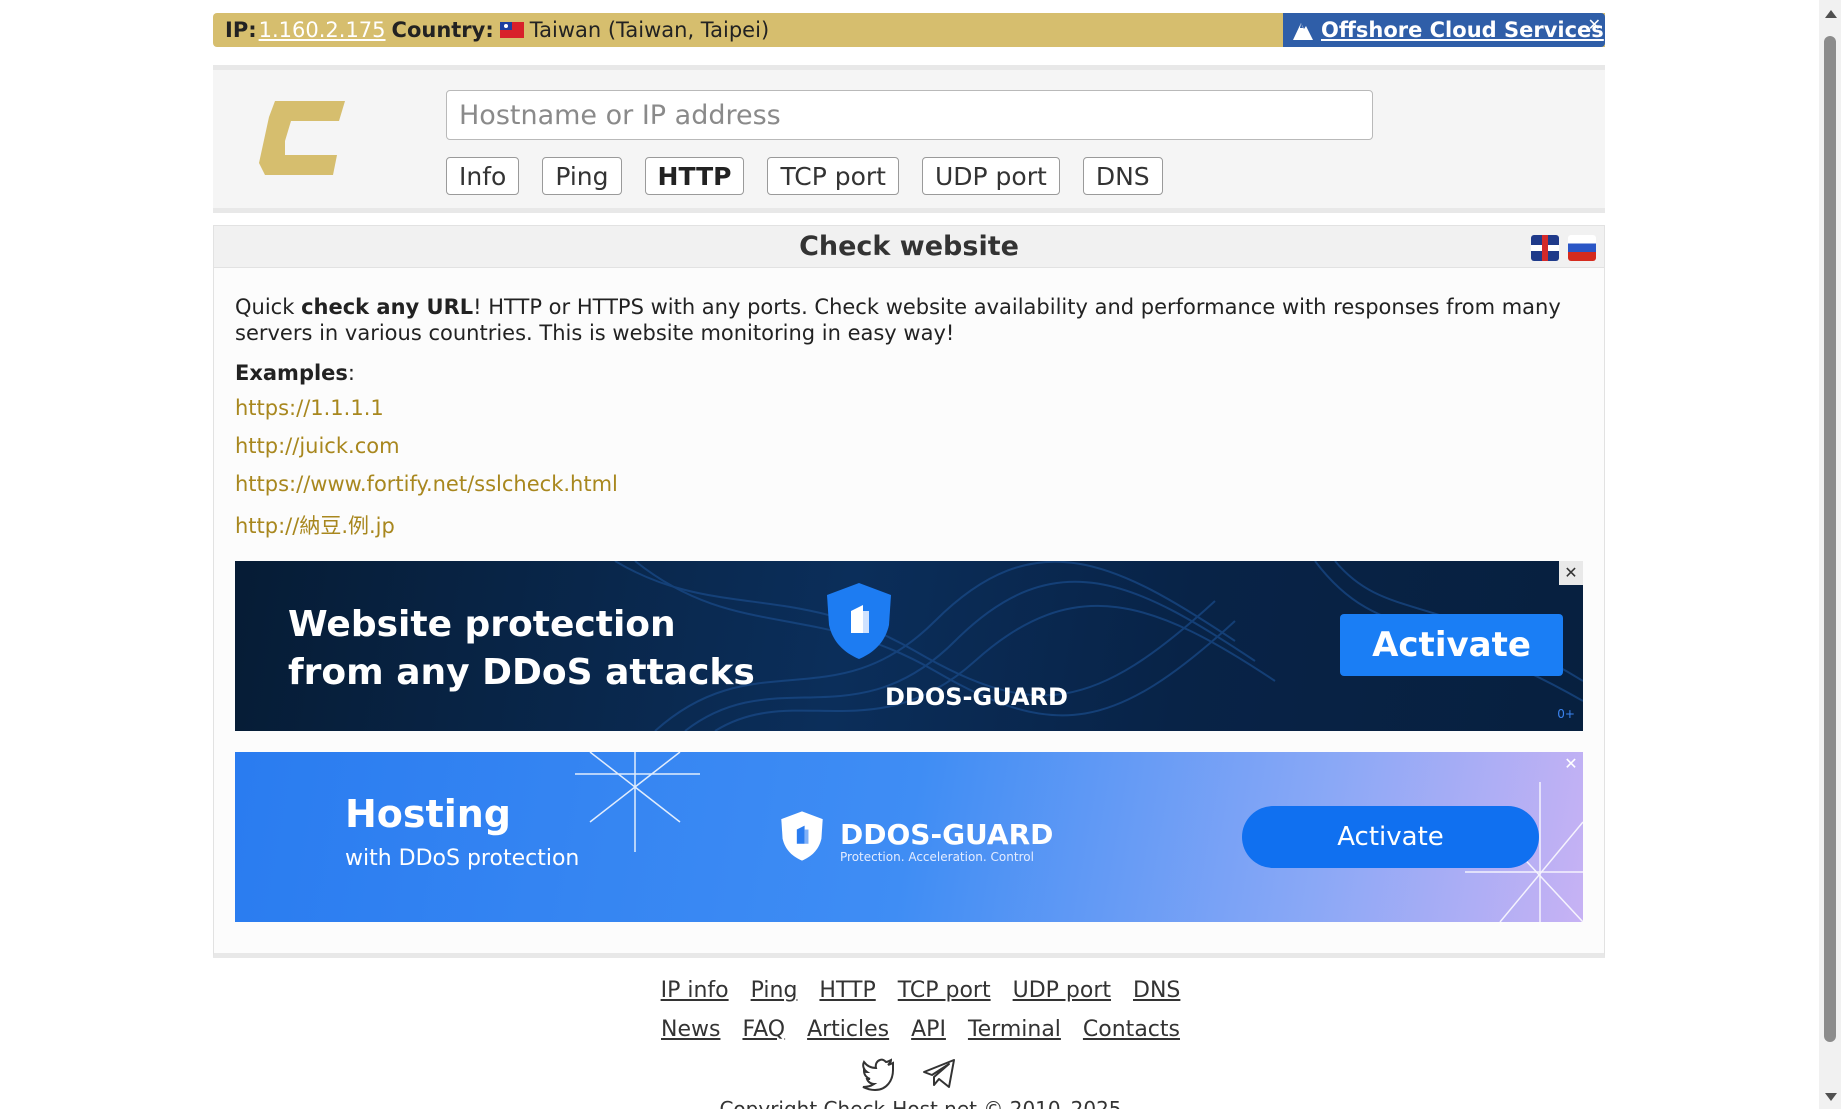  I want to click on banner1-activate-button: Activate, so click(1451, 645).